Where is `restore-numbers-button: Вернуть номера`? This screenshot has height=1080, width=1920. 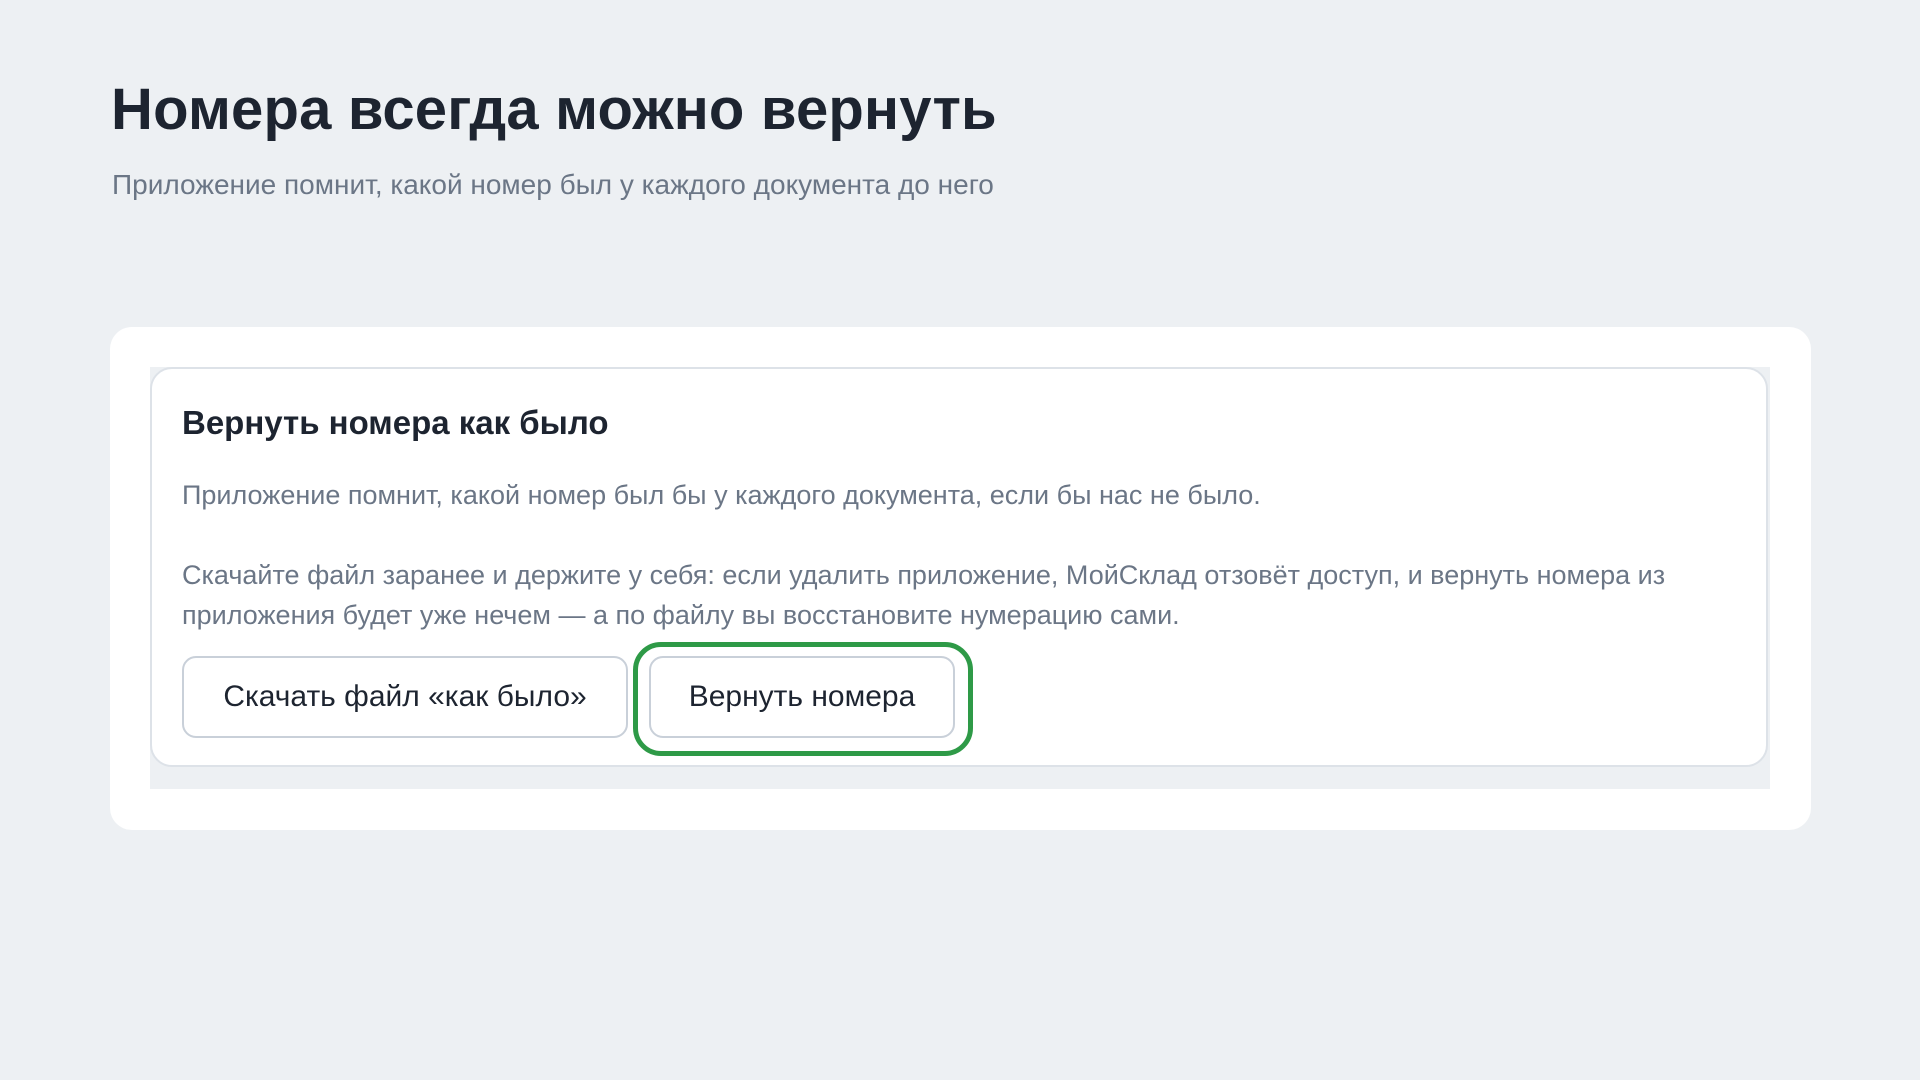 restore-numbers-button: Вернуть номера is located at coordinates (802, 697).